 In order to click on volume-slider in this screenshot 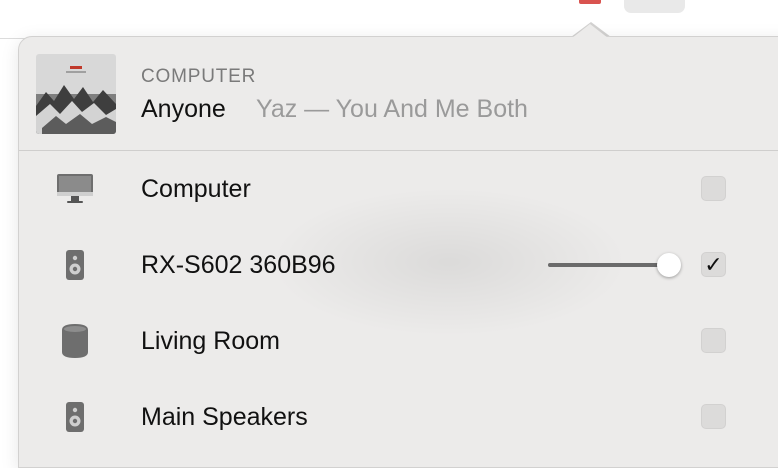, I will do `click(617, 265)`.